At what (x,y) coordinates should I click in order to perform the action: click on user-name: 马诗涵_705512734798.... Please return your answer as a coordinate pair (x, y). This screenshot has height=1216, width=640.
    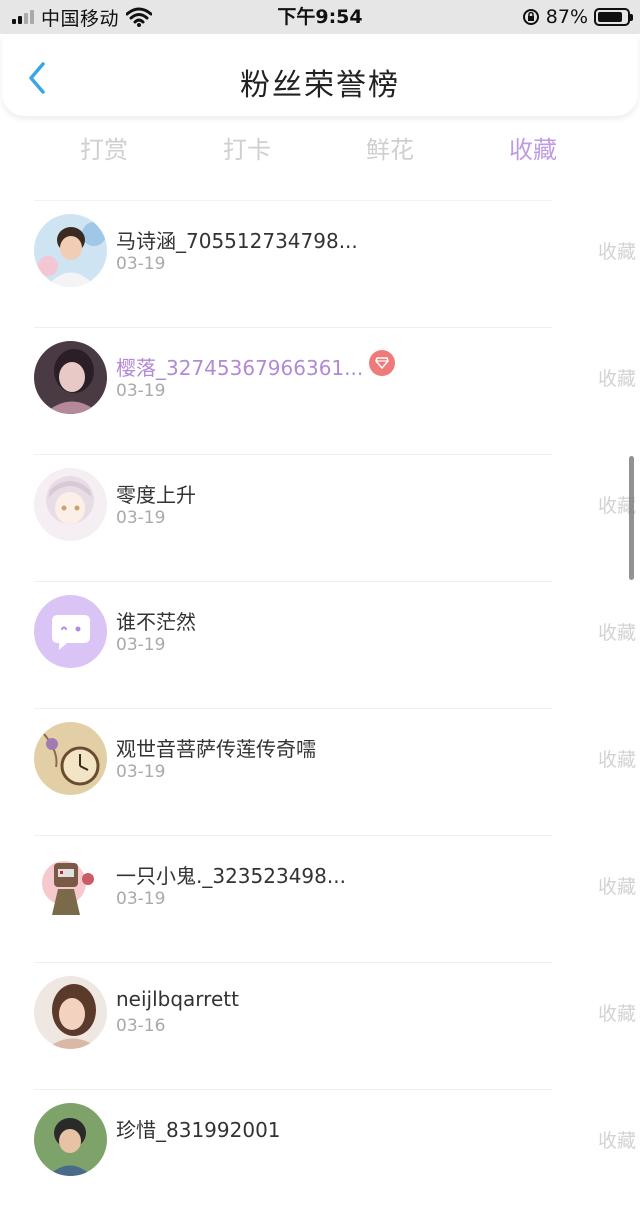
    Looking at the image, I should click on (237, 241).